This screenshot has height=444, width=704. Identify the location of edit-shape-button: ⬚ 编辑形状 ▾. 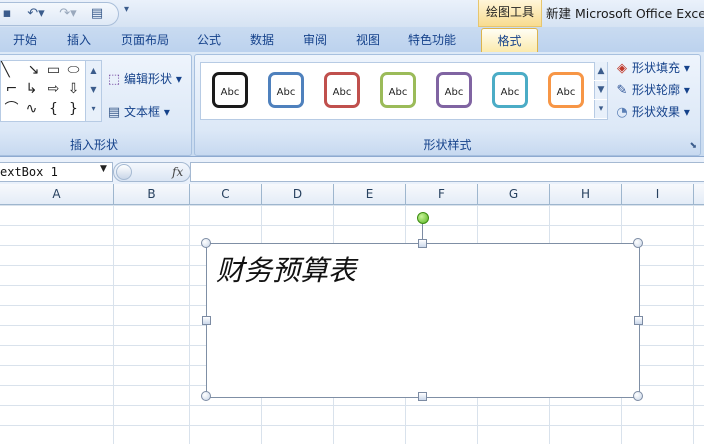
(144, 79).